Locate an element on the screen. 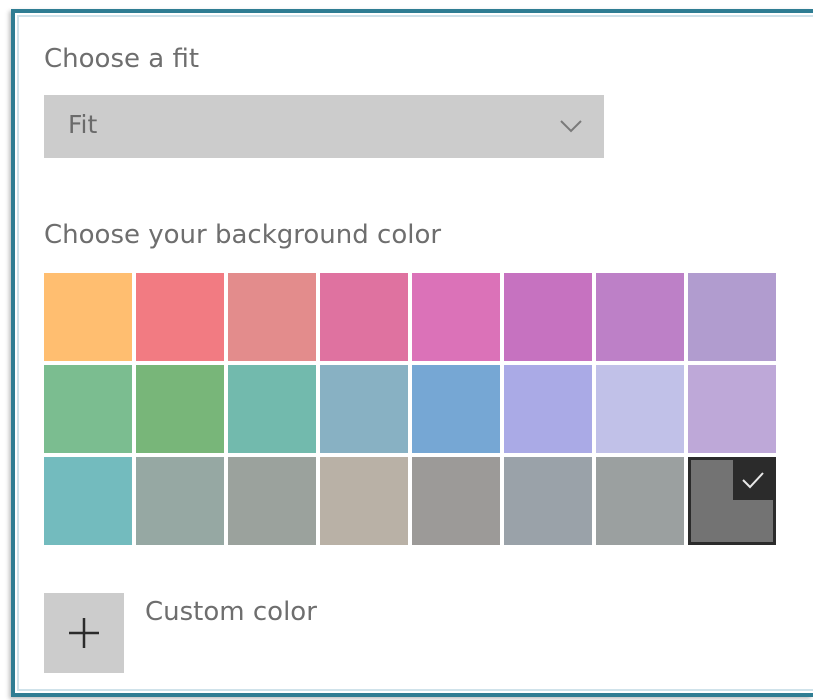 The width and height of the screenshot is (813, 700). plus-icon is located at coordinates (84, 633).